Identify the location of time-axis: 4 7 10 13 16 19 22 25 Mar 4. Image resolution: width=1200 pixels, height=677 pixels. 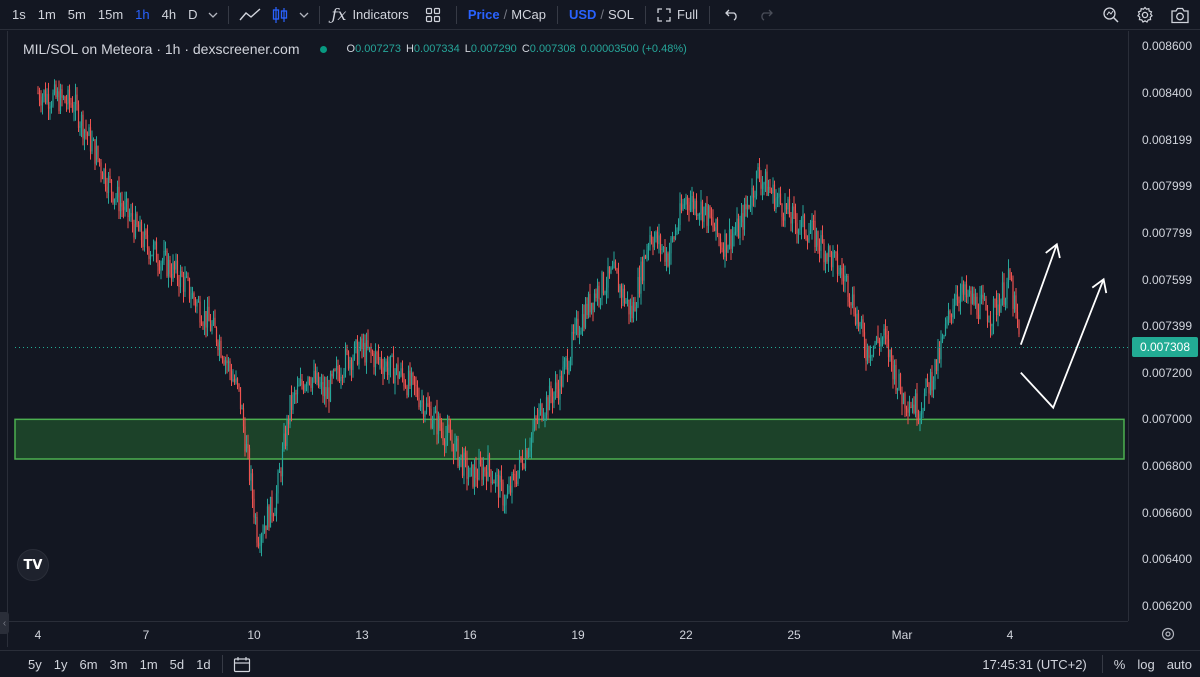
(568, 634).